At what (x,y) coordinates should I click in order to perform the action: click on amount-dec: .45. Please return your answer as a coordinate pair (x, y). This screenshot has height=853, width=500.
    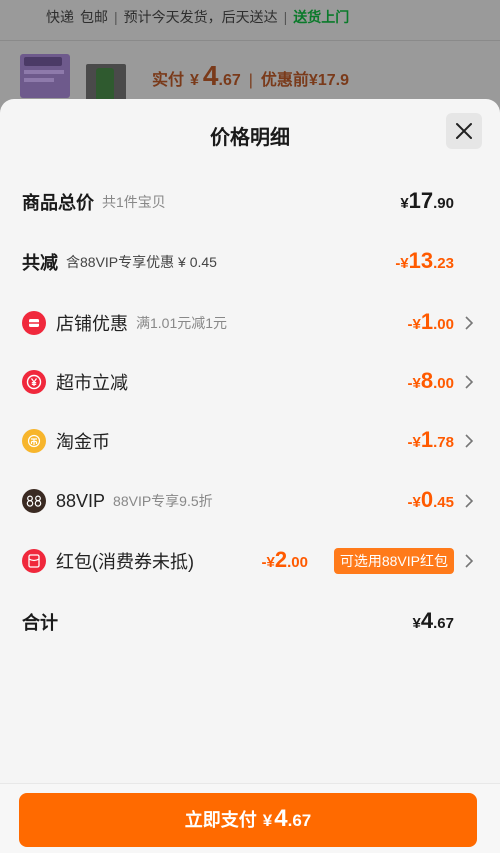
    Looking at the image, I should click on (443, 502).